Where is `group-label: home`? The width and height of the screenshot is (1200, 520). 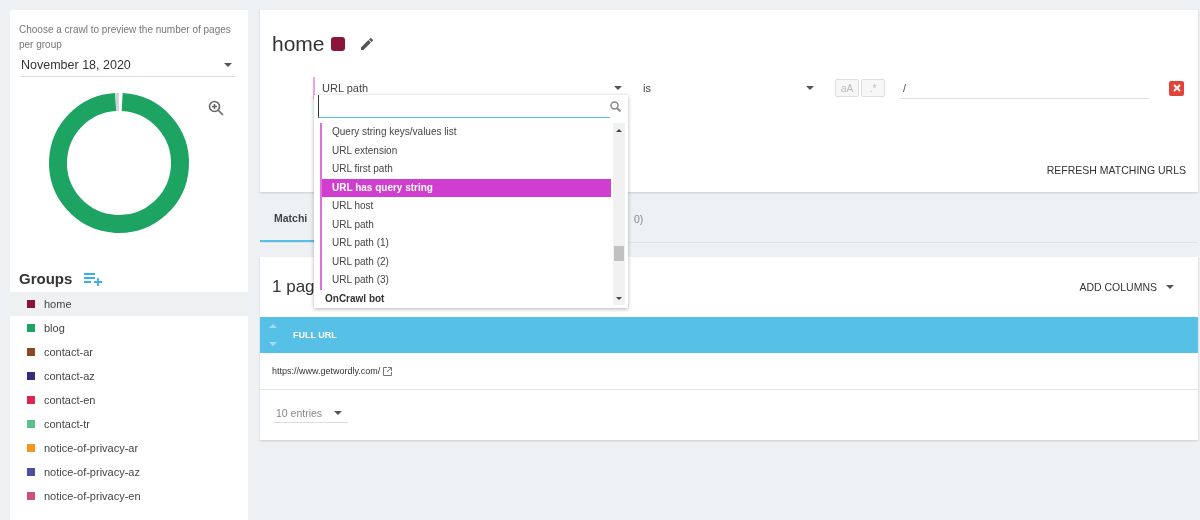 group-label: home is located at coordinates (58, 304).